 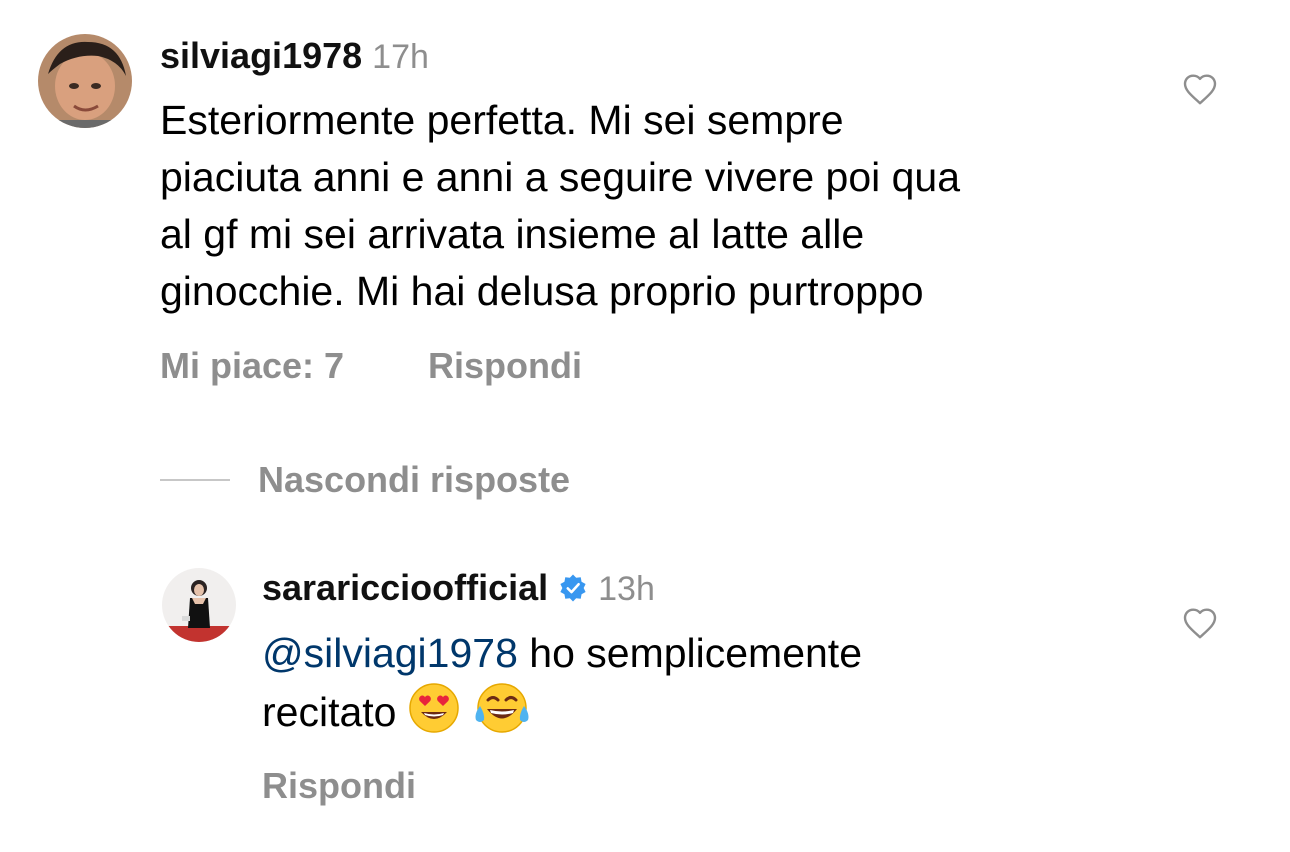 What do you see at coordinates (712, 715) in the screenshot?
I see `reply-text-line: recitato` at bounding box center [712, 715].